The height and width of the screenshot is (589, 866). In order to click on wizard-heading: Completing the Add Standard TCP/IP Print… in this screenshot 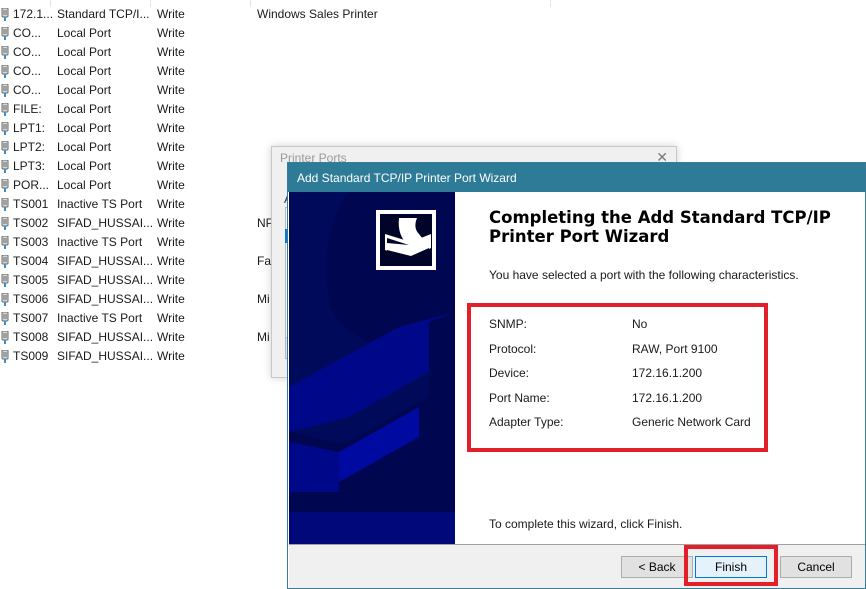, I will do `click(660, 227)`.